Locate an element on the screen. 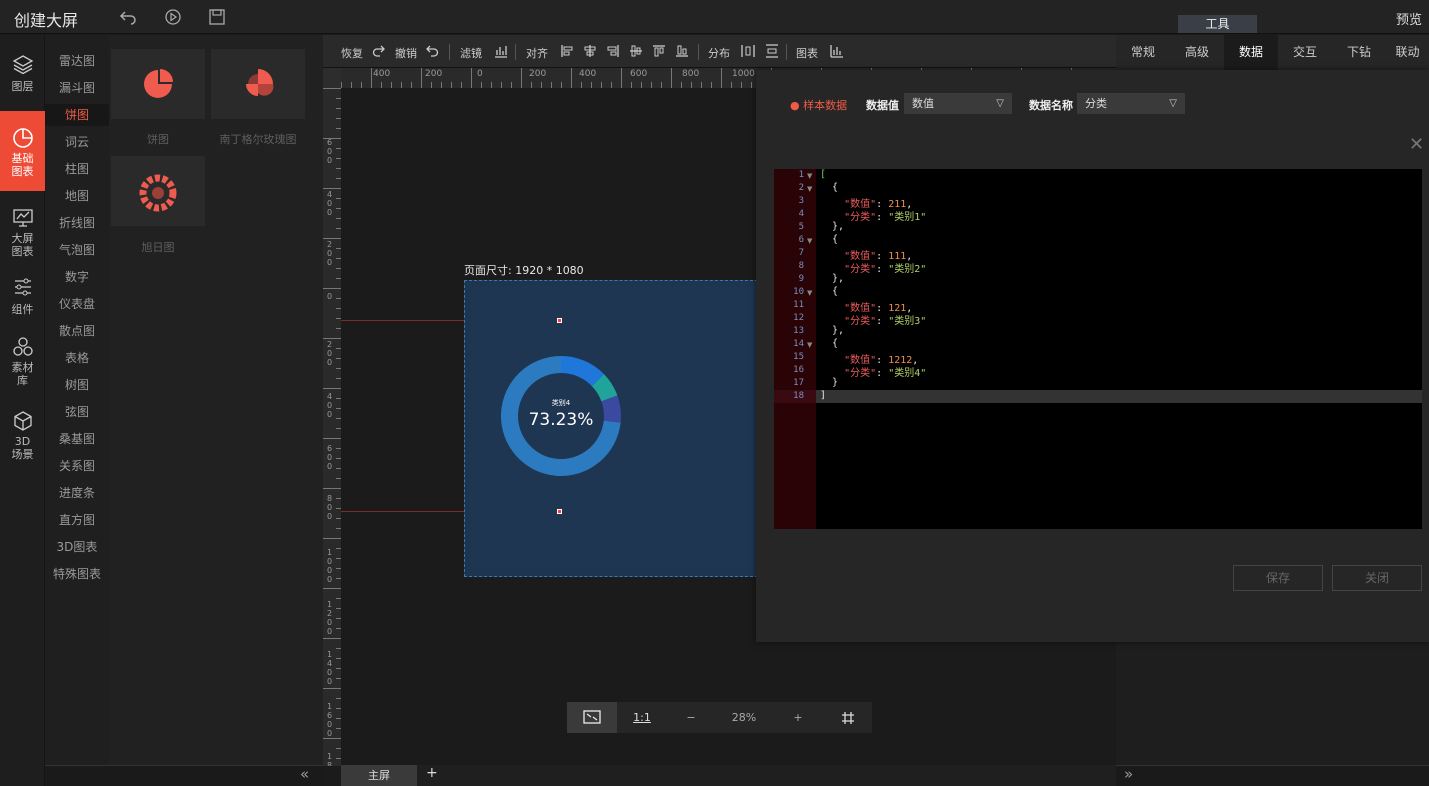 This screenshot has width=1429, height=786. add-screen-button: + is located at coordinates (432, 773).